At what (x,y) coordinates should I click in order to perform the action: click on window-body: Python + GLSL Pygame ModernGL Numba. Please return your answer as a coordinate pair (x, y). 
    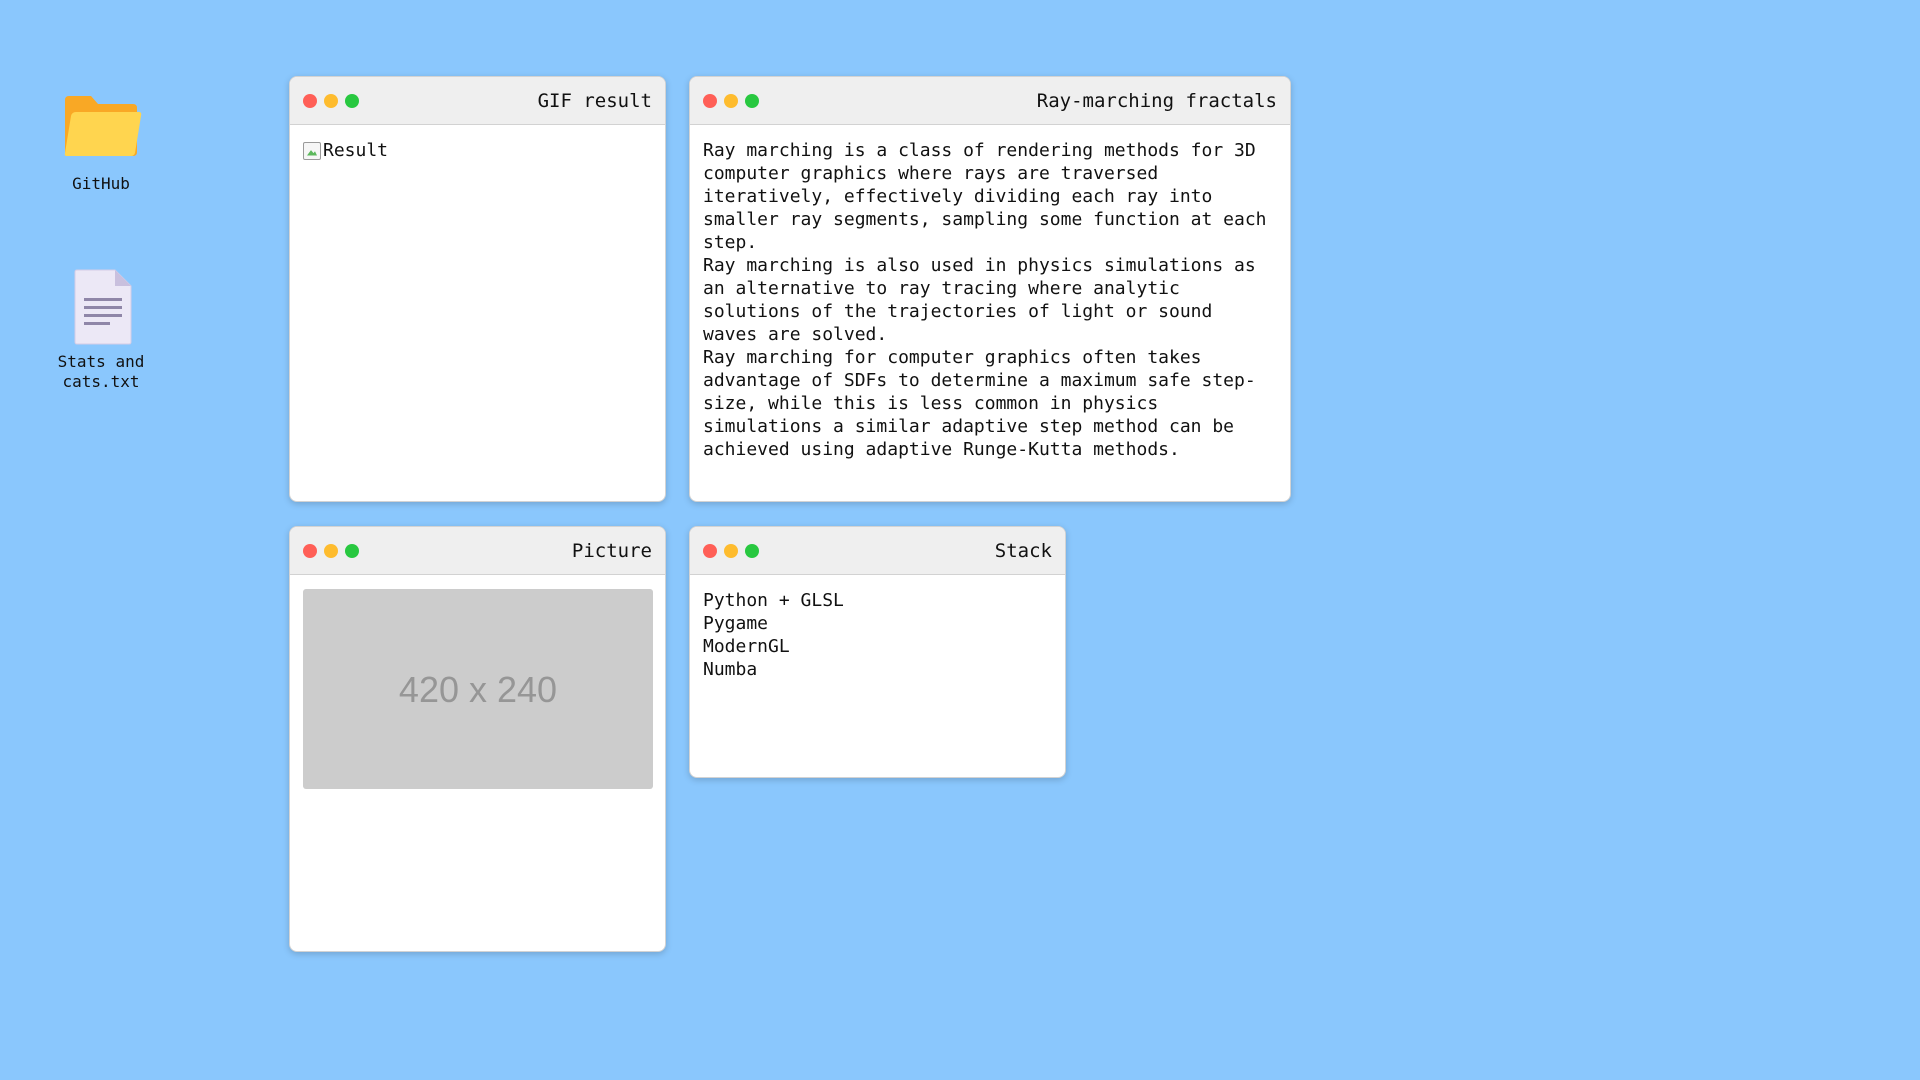
    Looking at the image, I should click on (877, 635).